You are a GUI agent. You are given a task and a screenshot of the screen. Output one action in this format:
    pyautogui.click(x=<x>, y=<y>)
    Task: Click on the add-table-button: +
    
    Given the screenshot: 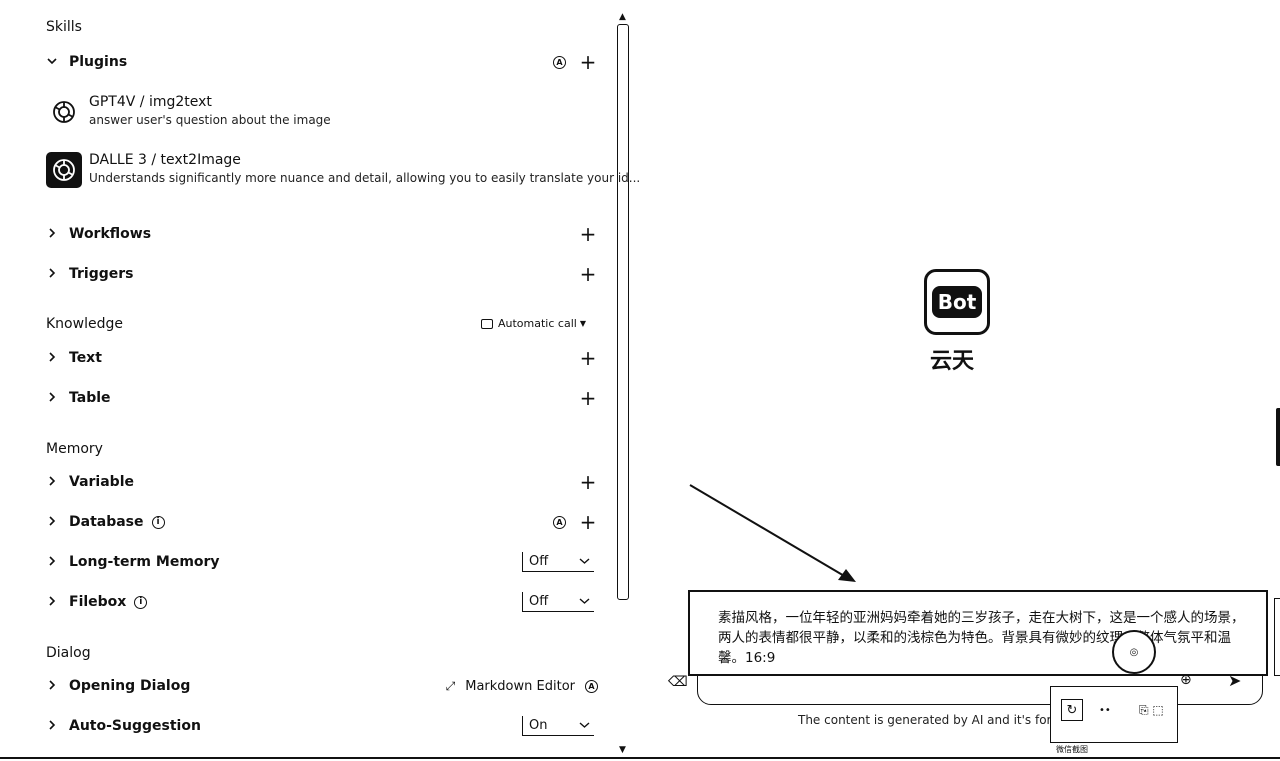 What is the action you would take?
    pyautogui.click(x=588, y=398)
    